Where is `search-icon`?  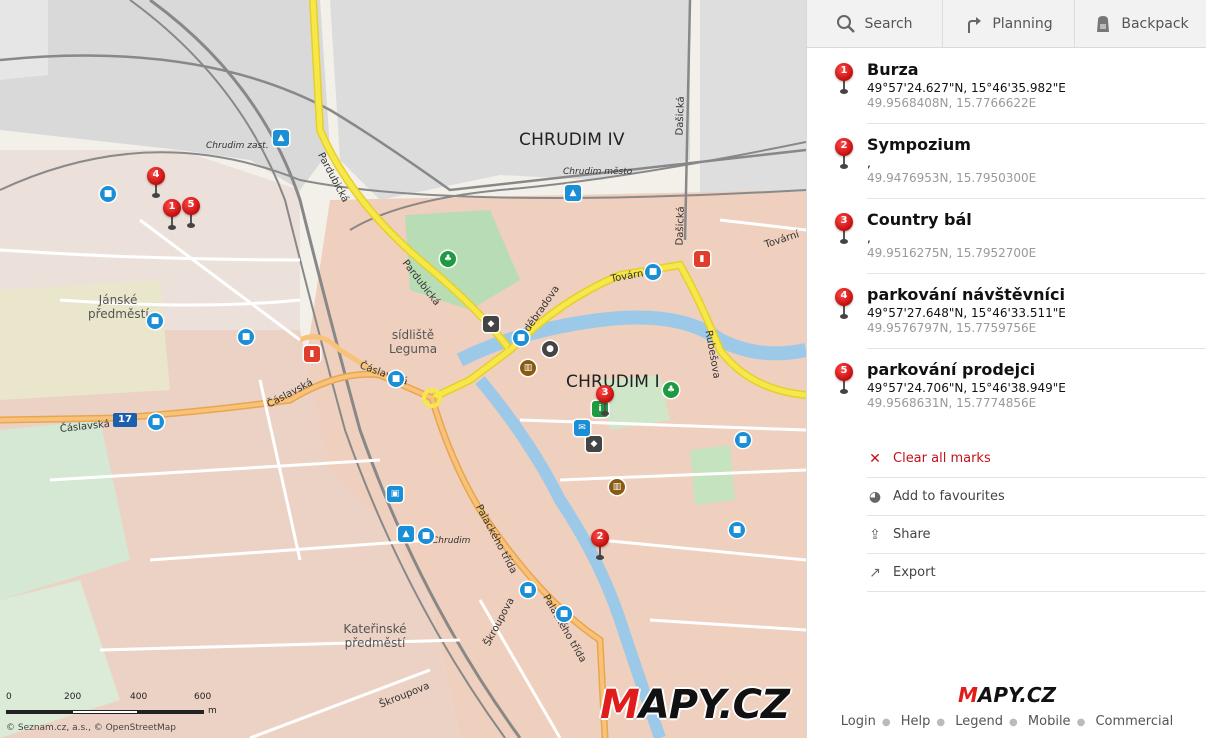 search-icon is located at coordinates (846, 23).